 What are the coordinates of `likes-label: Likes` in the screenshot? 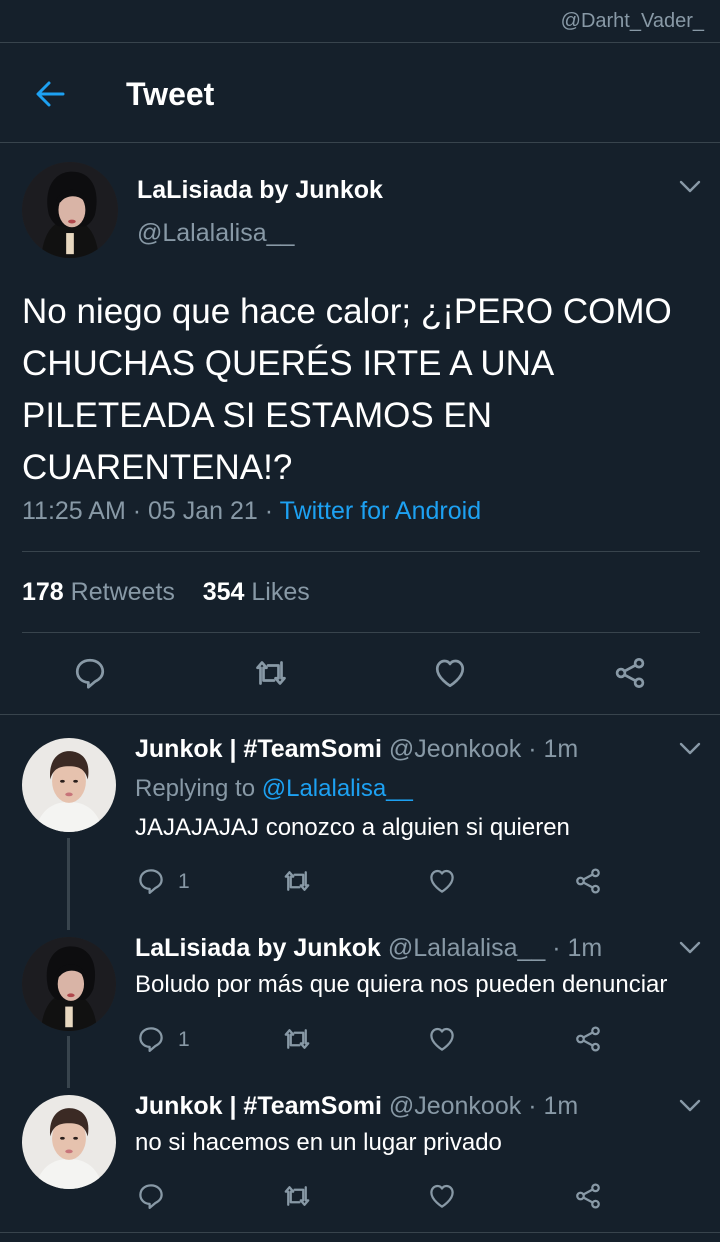 It's located at (280, 592).